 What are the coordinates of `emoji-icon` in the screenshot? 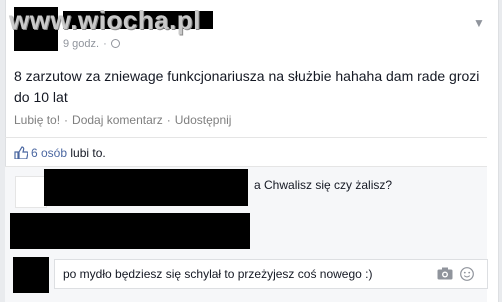 It's located at (467, 274).